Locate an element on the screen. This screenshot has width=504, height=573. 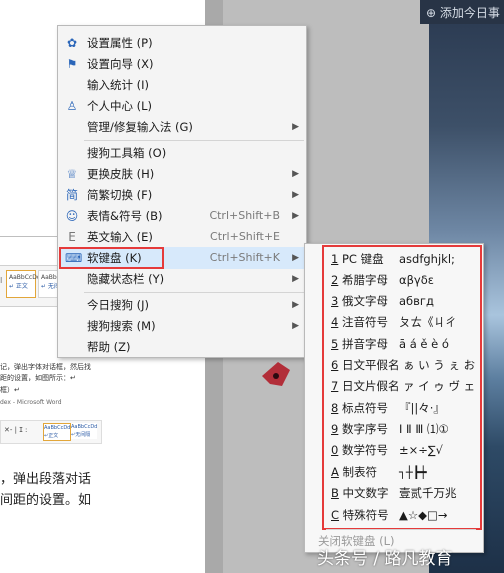
menu-item-shortcut: Ctrl+Shift+B is located at coordinates (244, 215).